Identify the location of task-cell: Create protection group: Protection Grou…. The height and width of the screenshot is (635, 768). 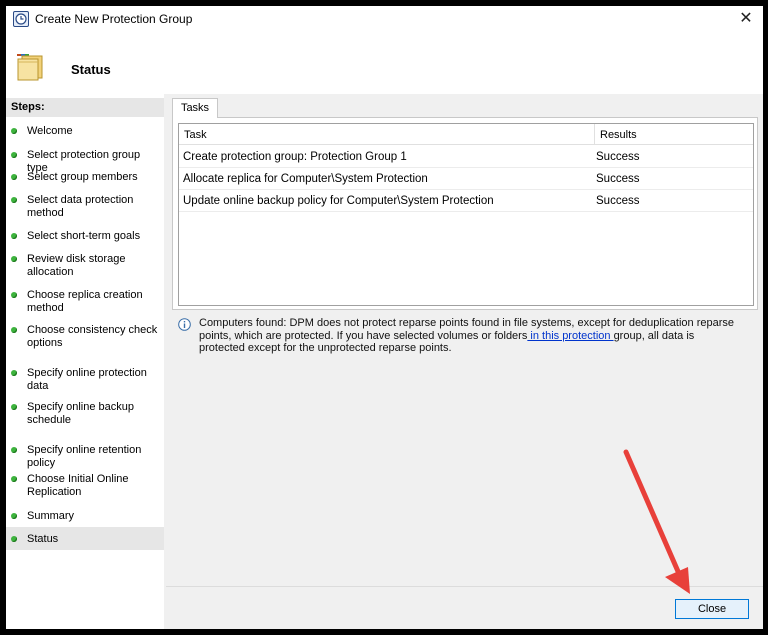
(295, 157).